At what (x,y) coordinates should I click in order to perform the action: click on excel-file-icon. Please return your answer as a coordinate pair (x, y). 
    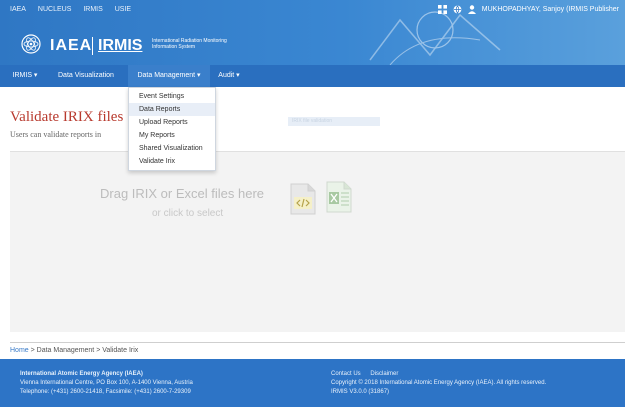
    Looking at the image, I should click on (339, 197).